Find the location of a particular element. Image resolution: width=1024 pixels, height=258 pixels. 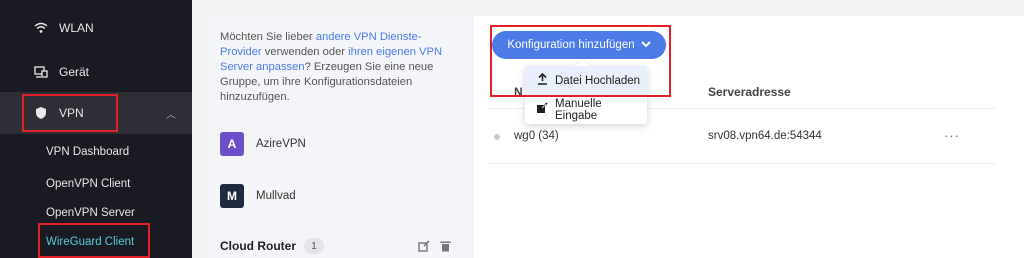

add-config-dropdown: Datei Hochladen Manuelle Eingabe is located at coordinates (586, 95).